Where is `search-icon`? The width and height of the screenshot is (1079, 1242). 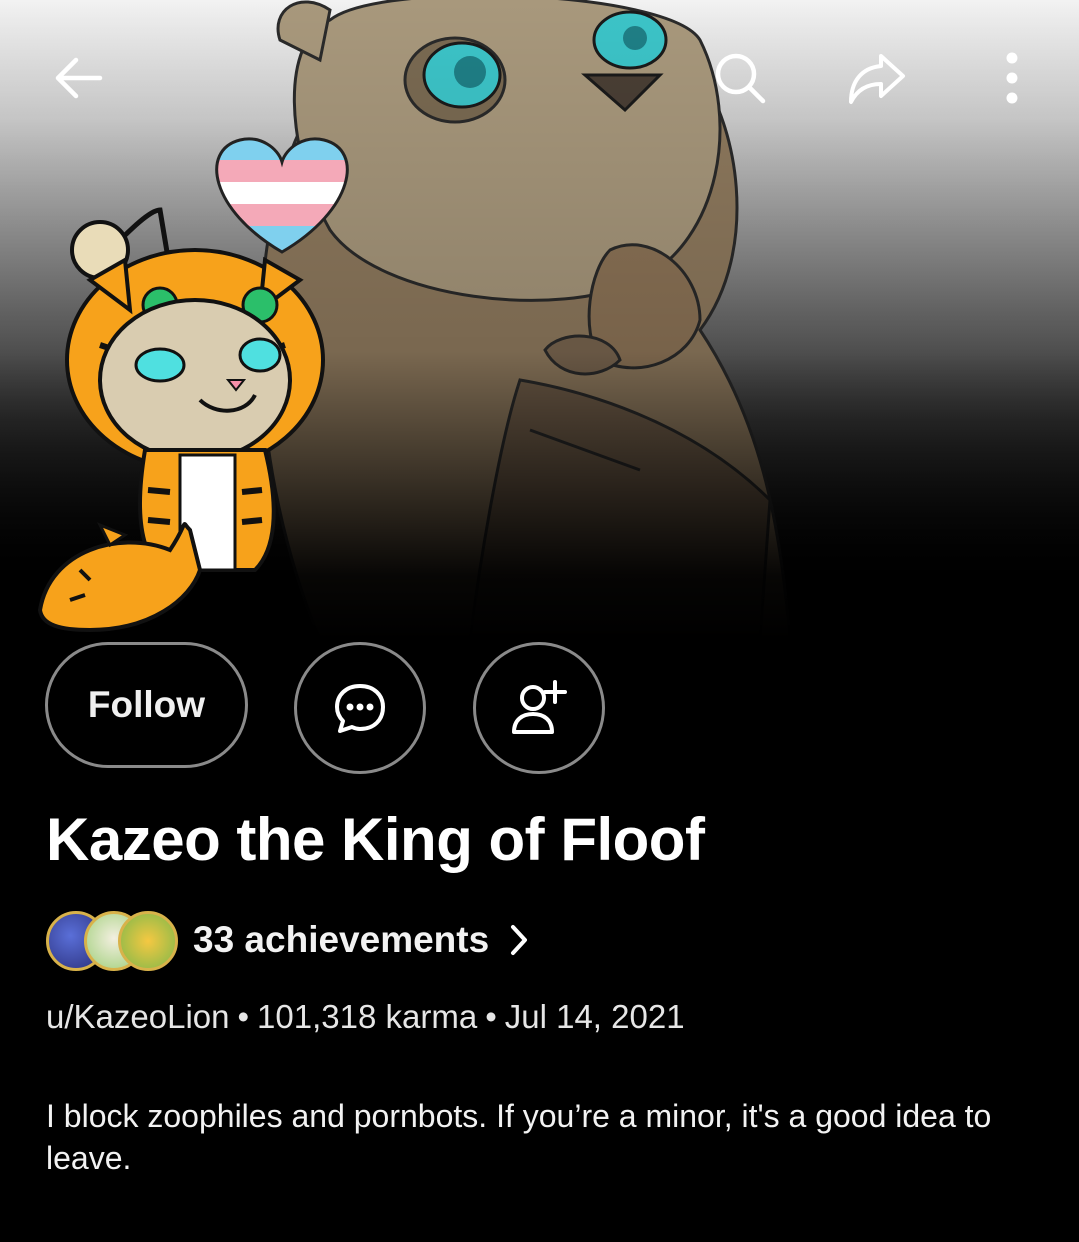
search-icon is located at coordinates (740, 78).